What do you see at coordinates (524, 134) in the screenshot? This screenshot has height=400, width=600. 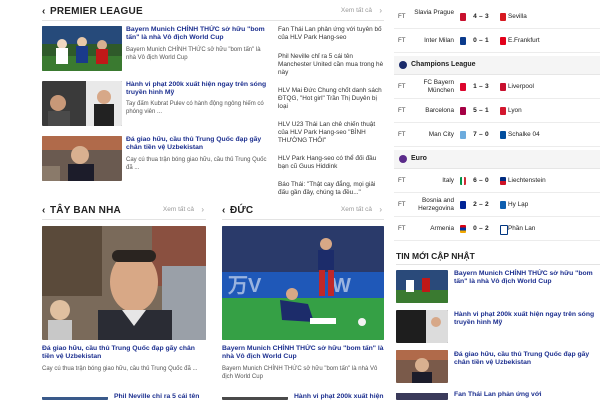 I see `away-team: Schalke 04` at bounding box center [524, 134].